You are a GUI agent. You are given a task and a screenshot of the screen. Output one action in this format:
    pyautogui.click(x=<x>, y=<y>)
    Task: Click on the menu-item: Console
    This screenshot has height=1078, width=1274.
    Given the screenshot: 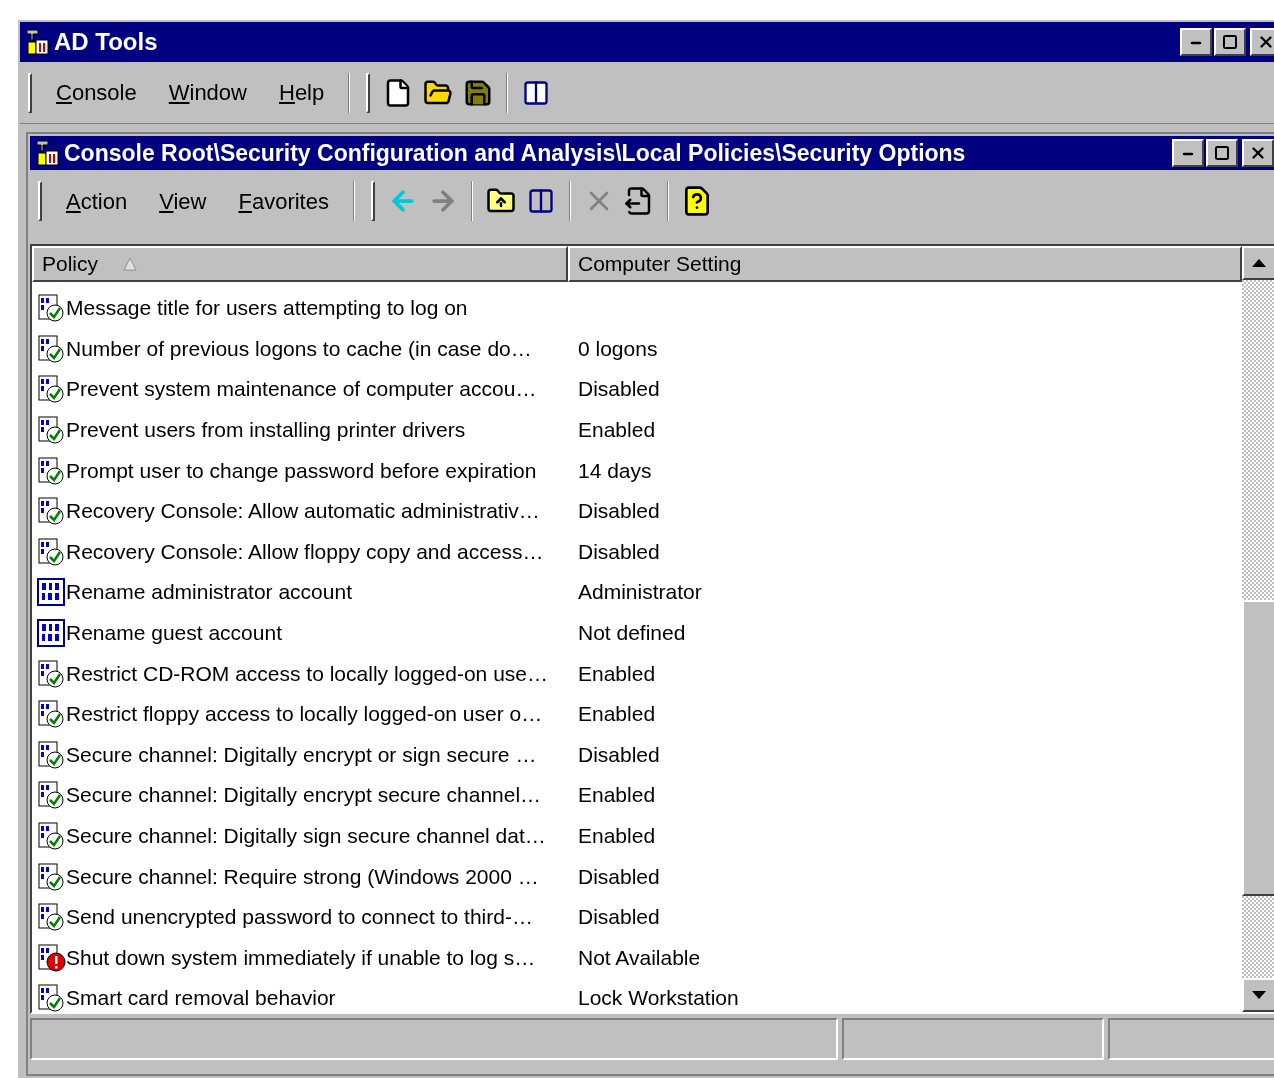 What is the action you would take?
    pyautogui.click(x=96, y=92)
    